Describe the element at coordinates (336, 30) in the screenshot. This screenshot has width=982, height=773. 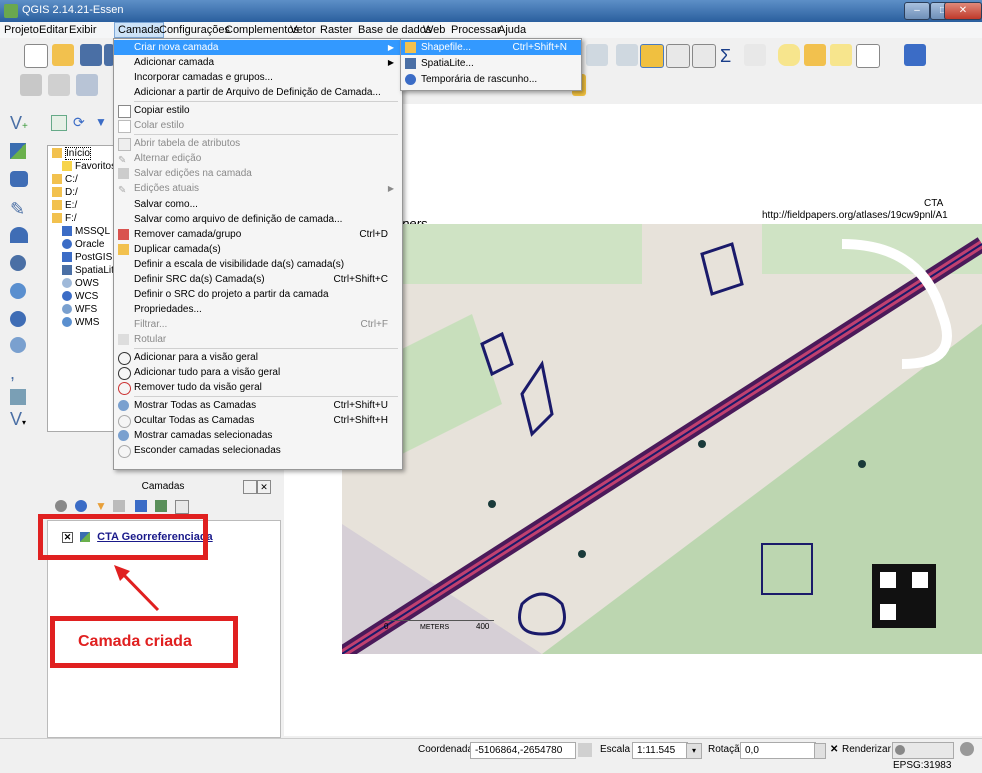
I see `menu-raster: Raster` at that location.